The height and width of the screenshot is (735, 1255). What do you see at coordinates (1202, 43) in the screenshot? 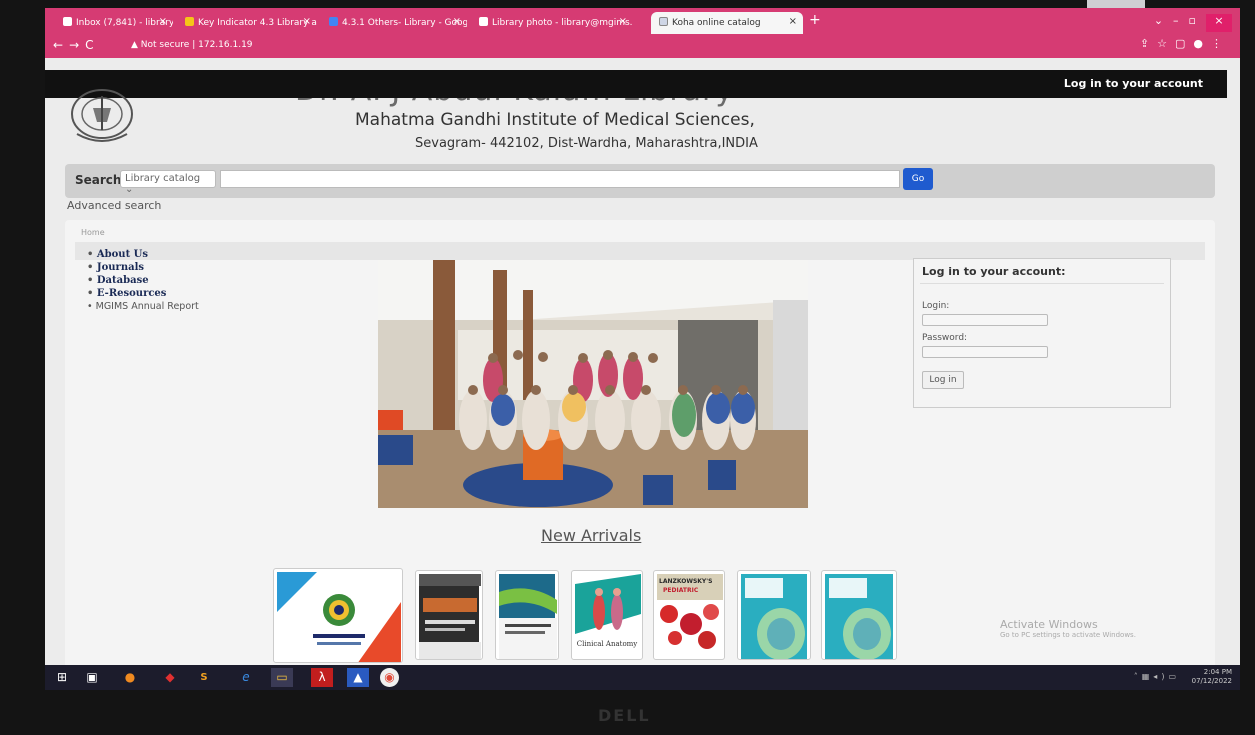
I see `avatar: ●` at bounding box center [1202, 43].